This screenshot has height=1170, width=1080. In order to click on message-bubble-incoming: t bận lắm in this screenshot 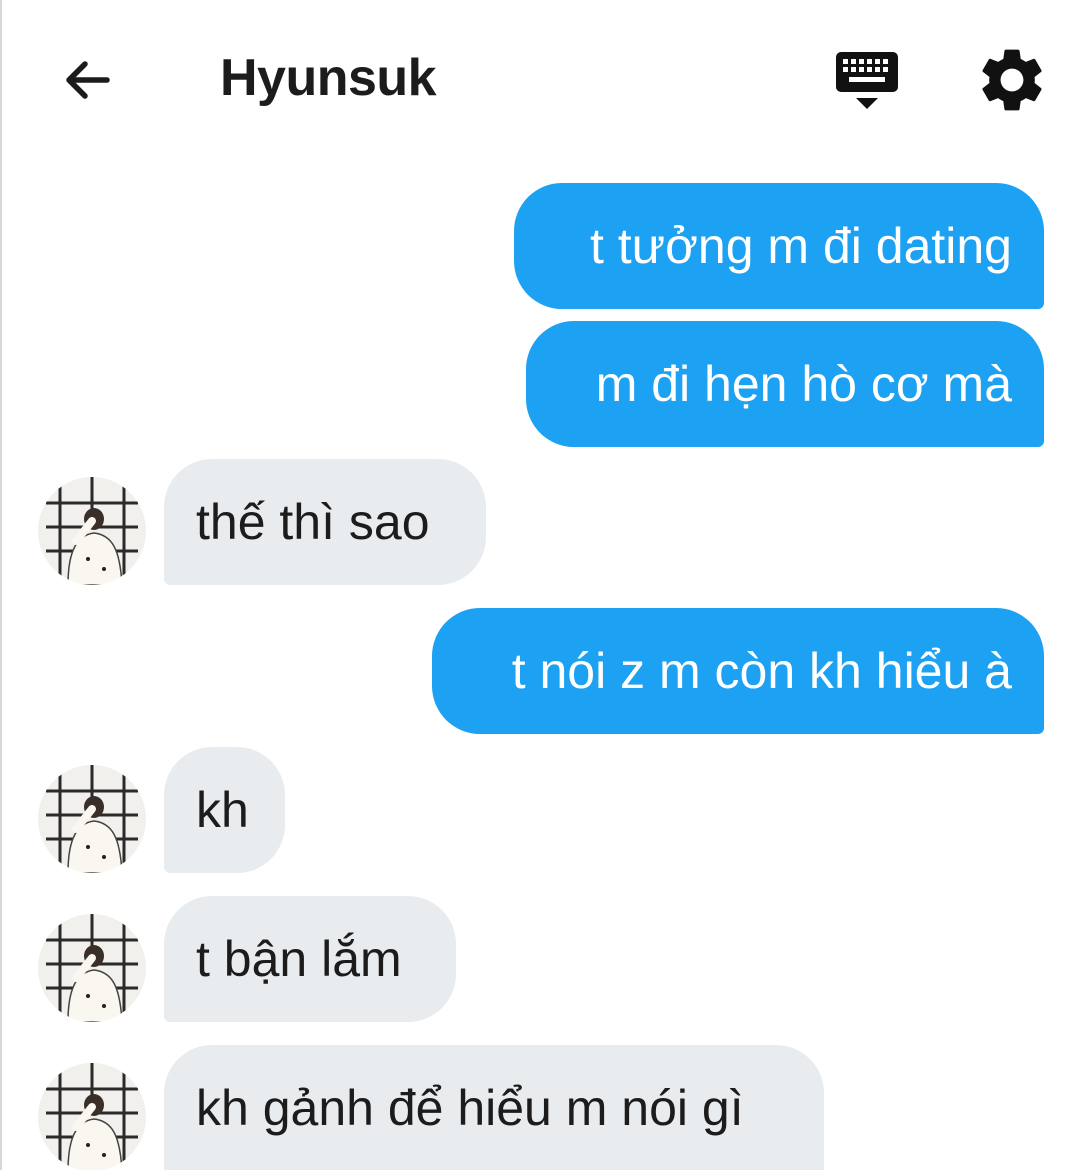, I will do `click(310, 959)`.